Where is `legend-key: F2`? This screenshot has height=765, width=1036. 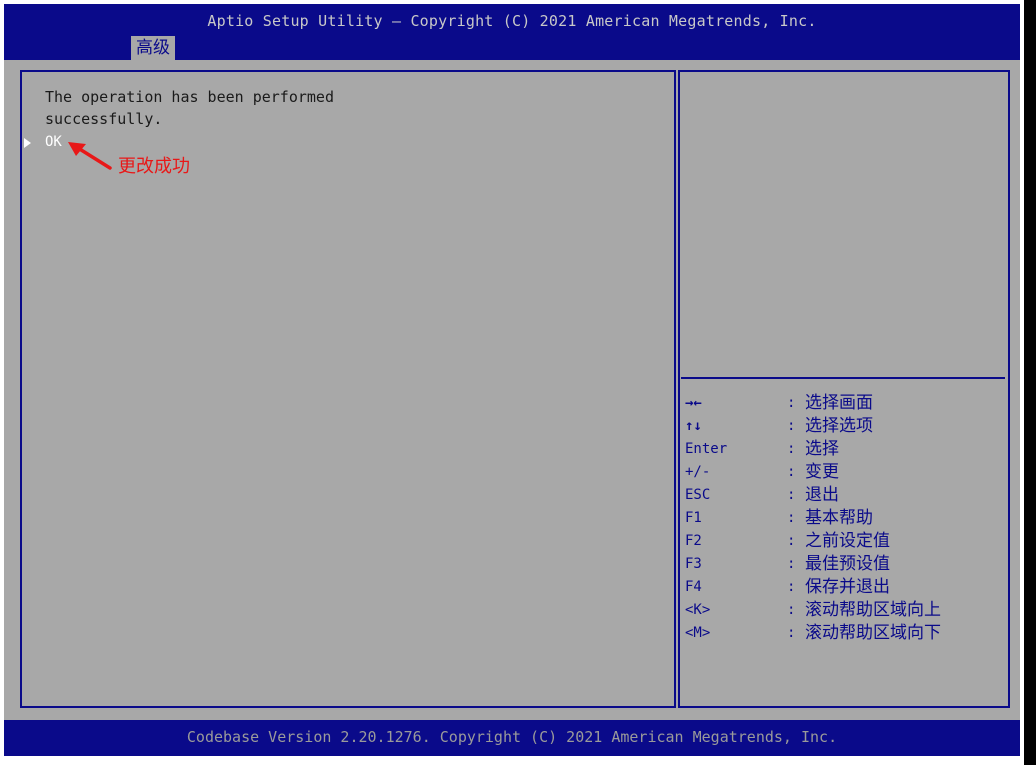 legend-key: F2 is located at coordinates (693, 541).